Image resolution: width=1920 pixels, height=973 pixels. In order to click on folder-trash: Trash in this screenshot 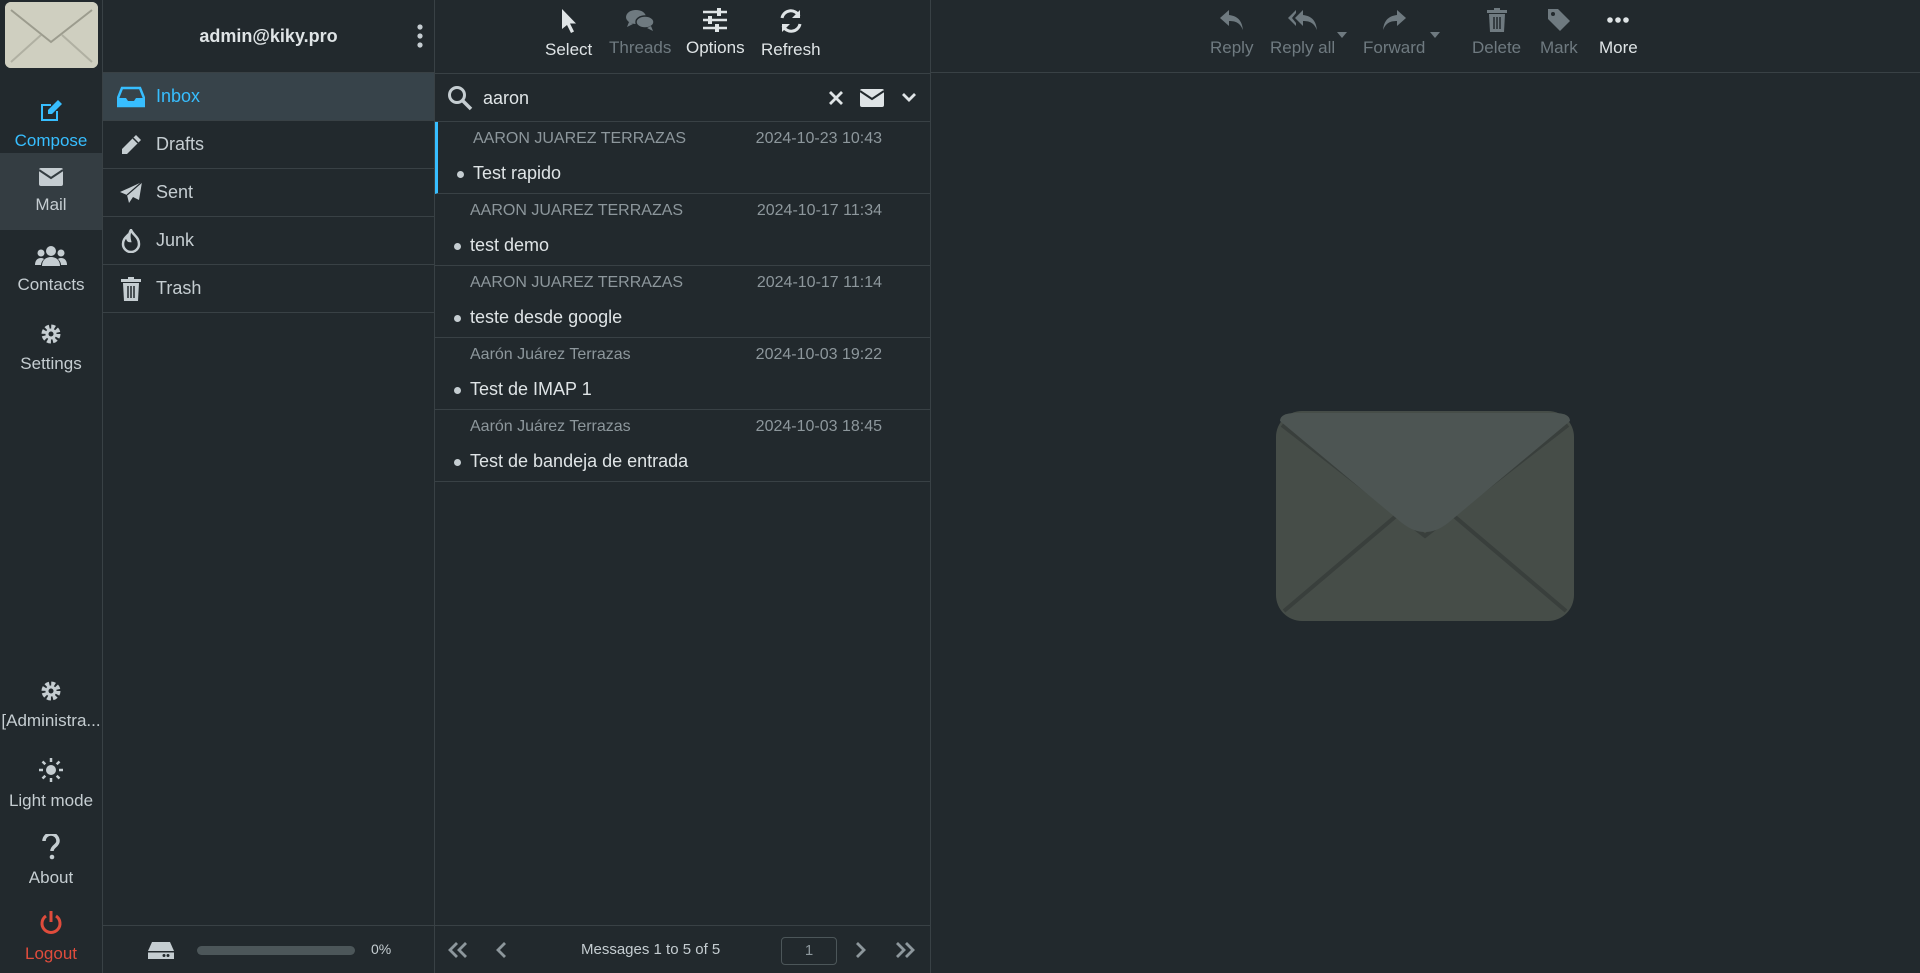, I will do `click(268, 289)`.